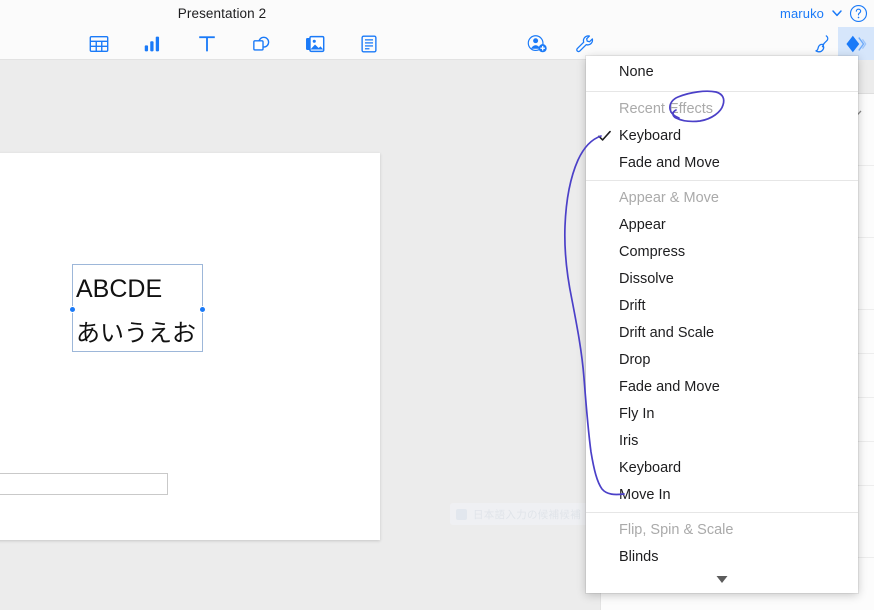 The width and height of the screenshot is (874, 610). I want to click on selected-textbox: ABCDE あいうえお, so click(137, 308).